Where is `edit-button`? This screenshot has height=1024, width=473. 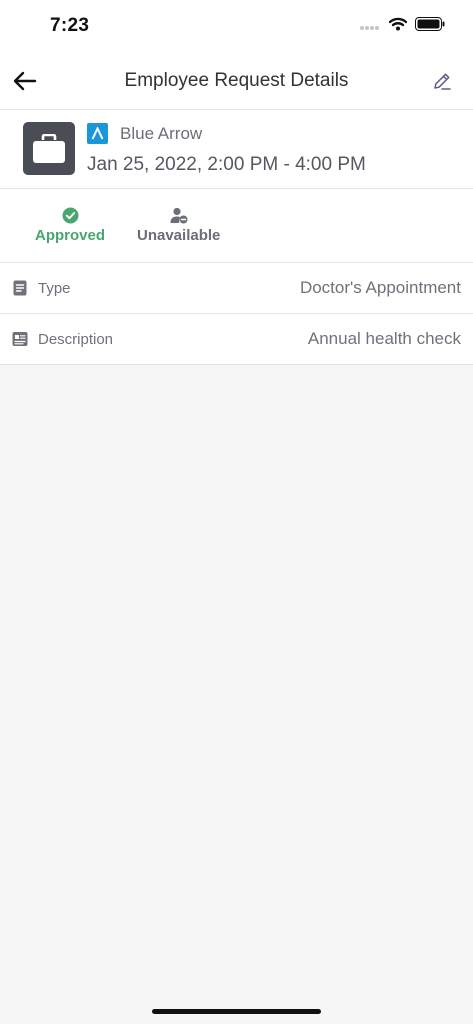 edit-button is located at coordinates (442, 81).